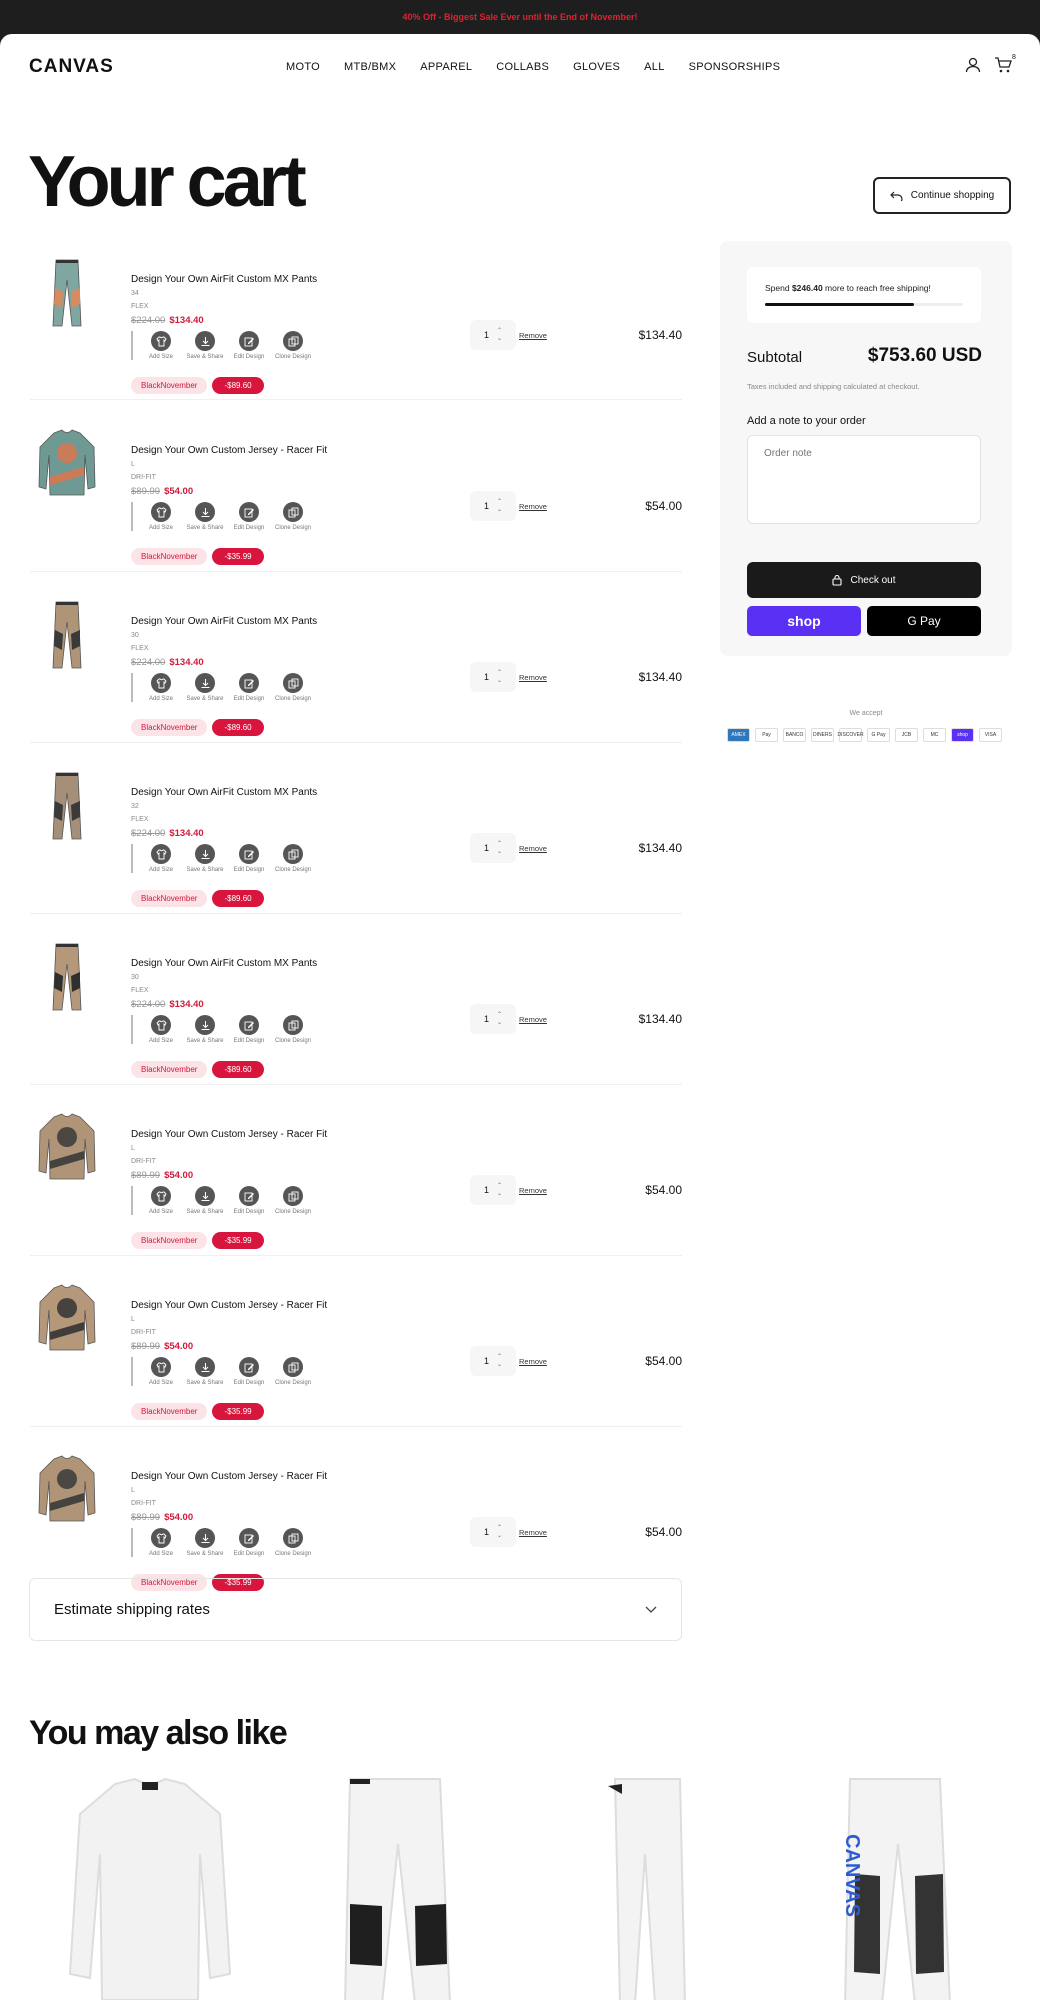  What do you see at coordinates (303, 67) in the screenshot?
I see `nav-item-moto: MOTO` at bounding box center [303, 67].